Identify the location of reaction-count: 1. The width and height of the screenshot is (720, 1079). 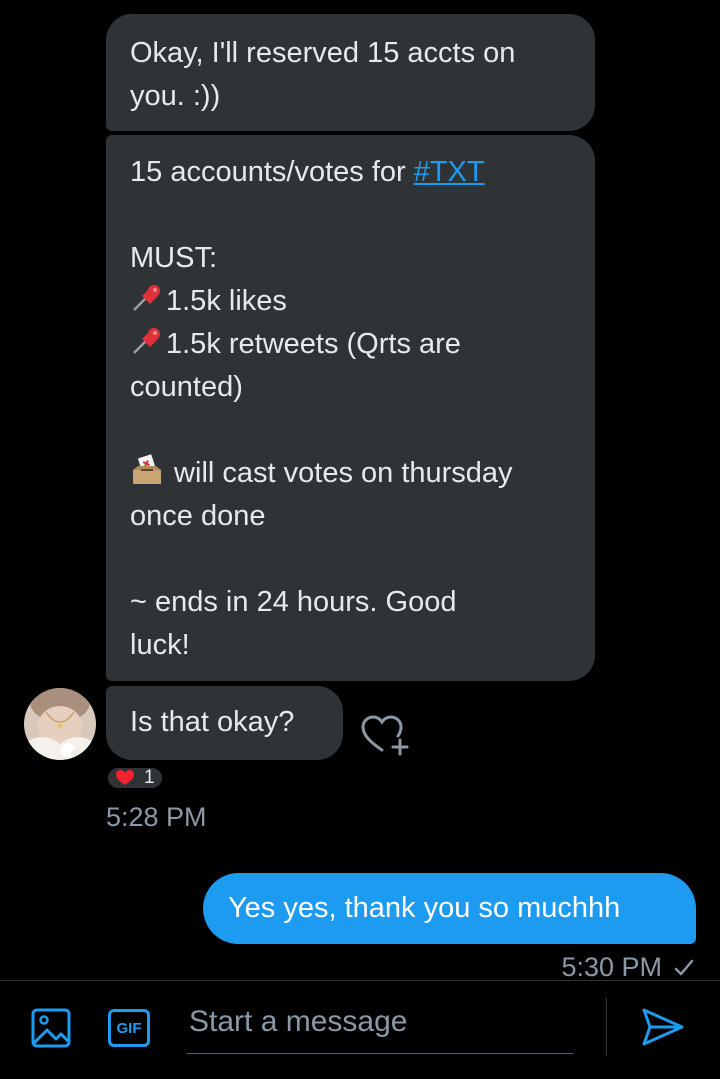
(149, 777).